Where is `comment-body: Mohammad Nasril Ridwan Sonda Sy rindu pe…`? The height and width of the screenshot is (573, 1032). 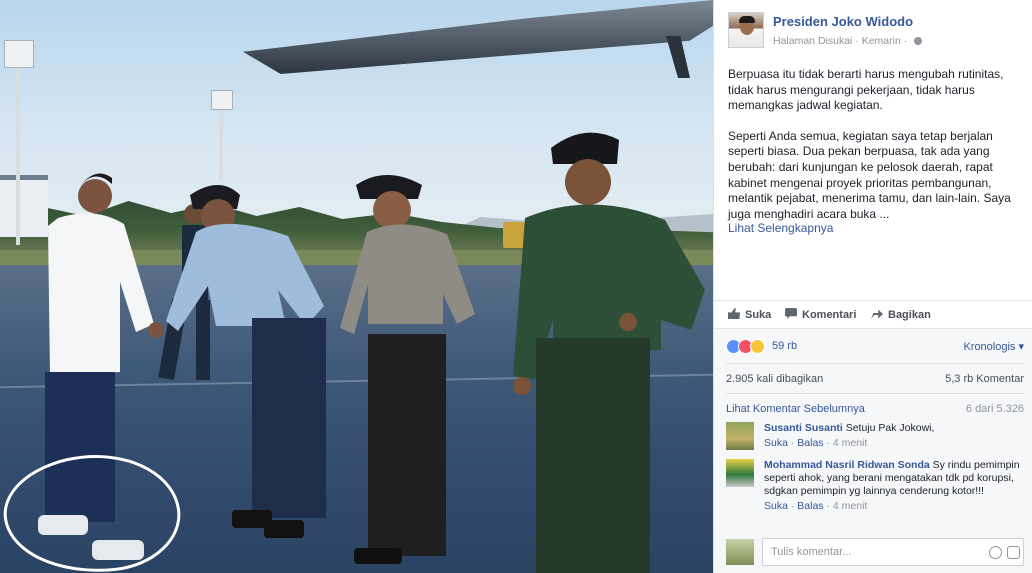
comment-body: Mohammad Nasril Ridwan Sonda Sy rindu pe… is located at coordinates (892, 486).